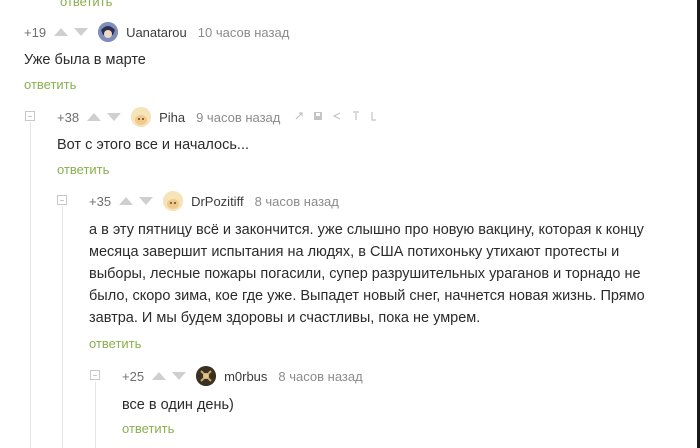 This screenshot has width=700, height=448. Describe the element at coordinates (299, 117) in the screenshot. I see `link-icon` at that location.